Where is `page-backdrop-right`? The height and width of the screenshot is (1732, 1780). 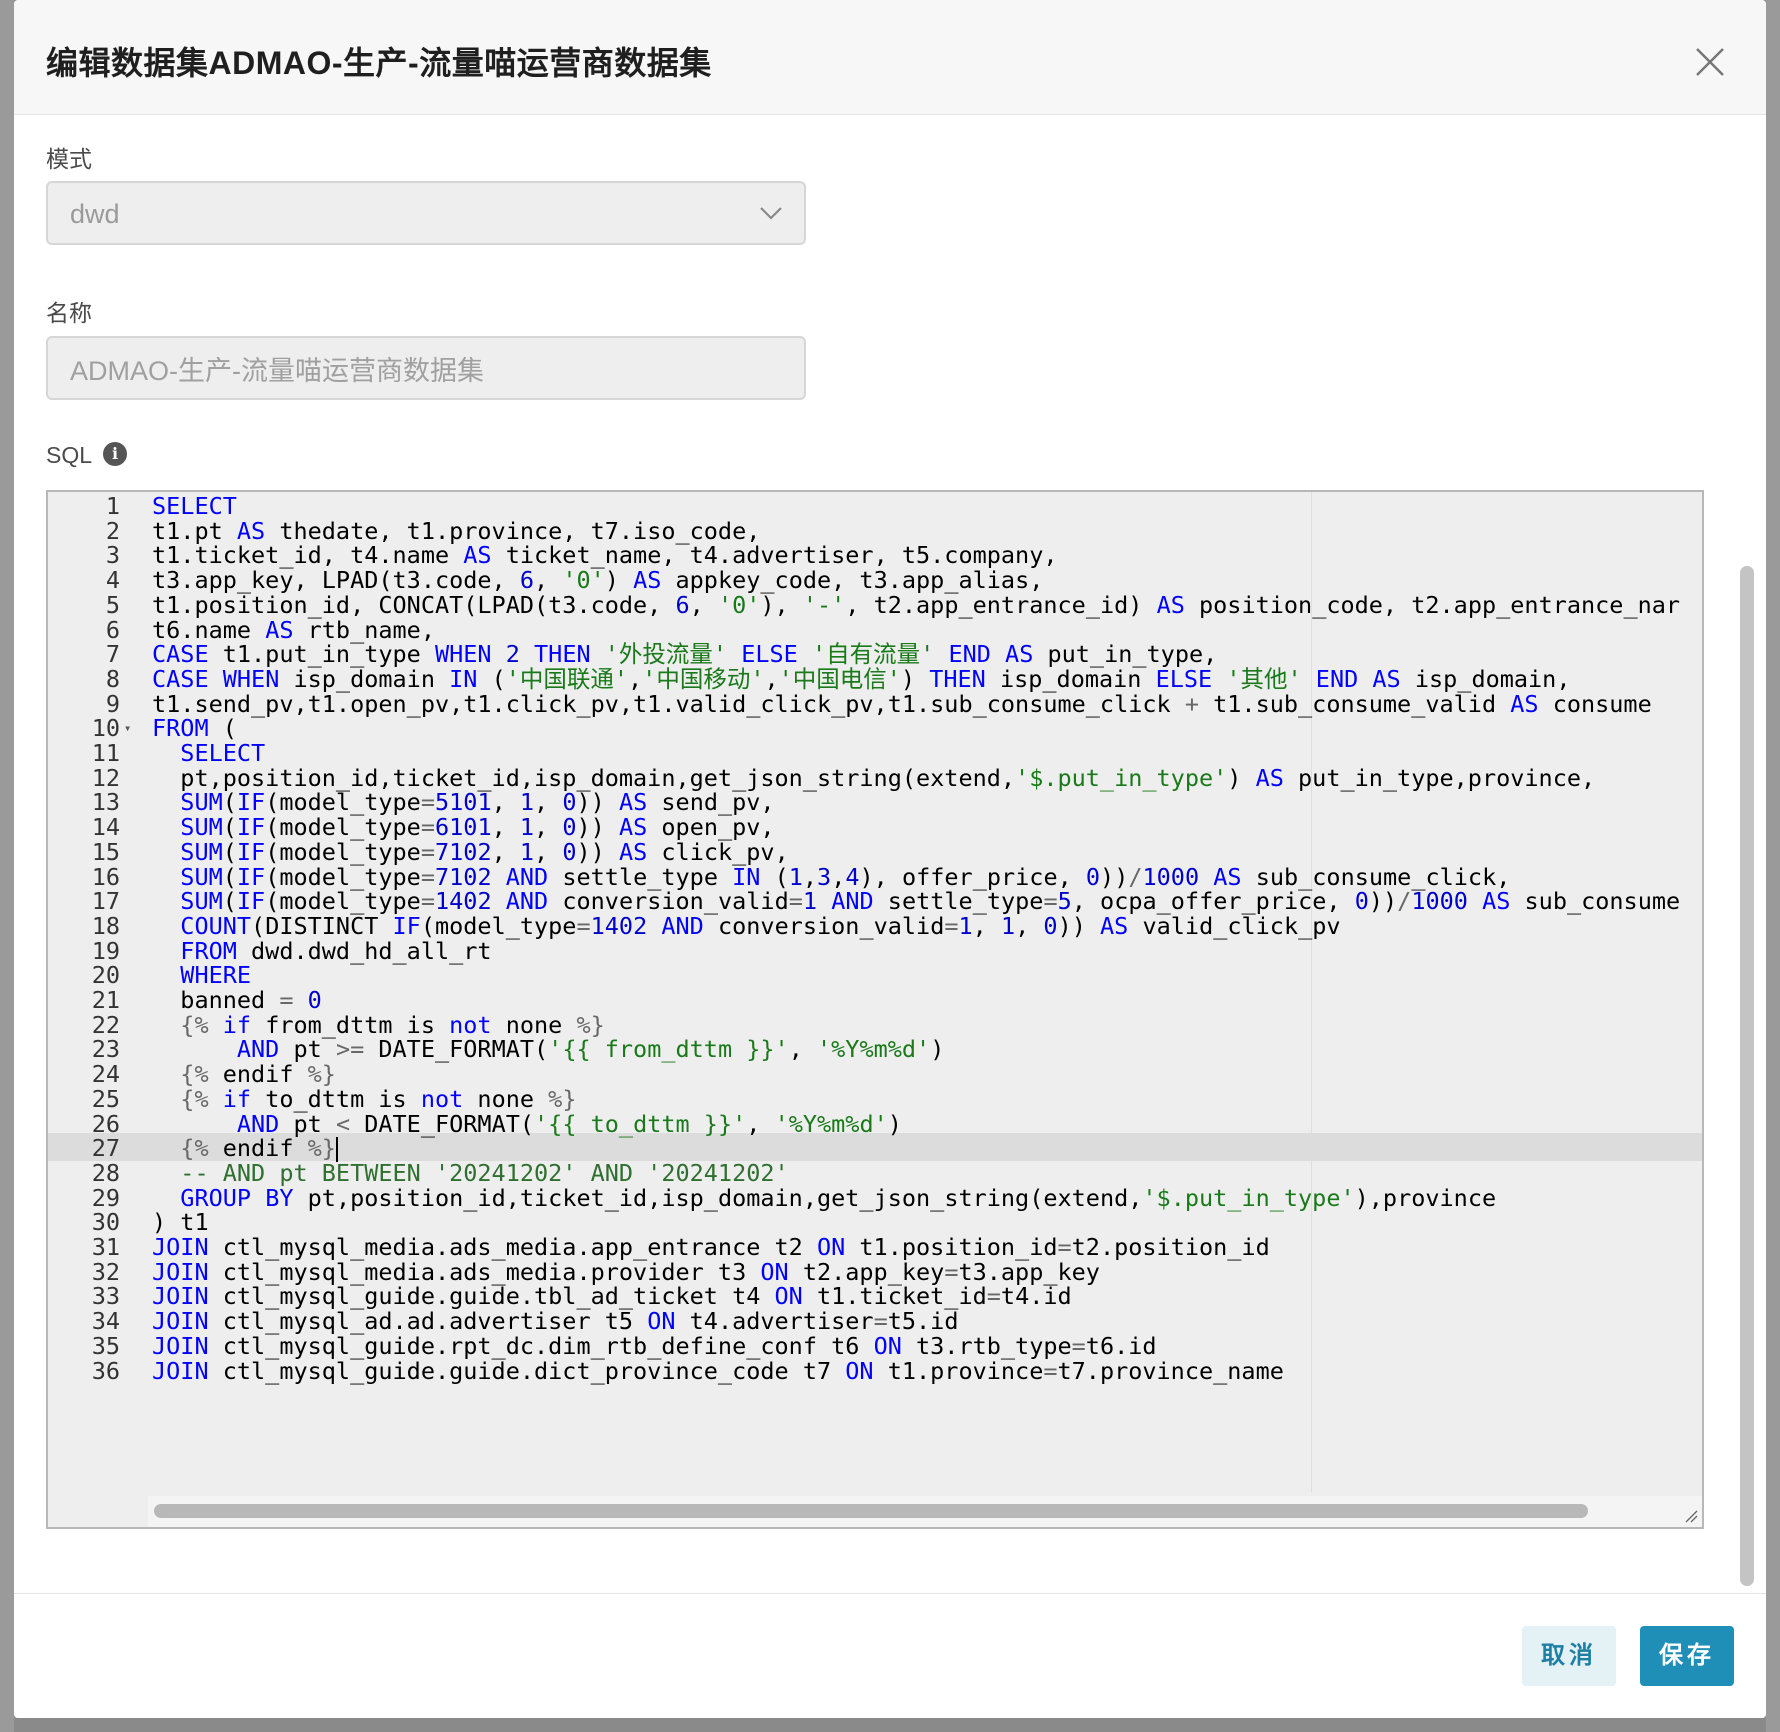 page-backdrop-right is located at coordinates (1773, 866).